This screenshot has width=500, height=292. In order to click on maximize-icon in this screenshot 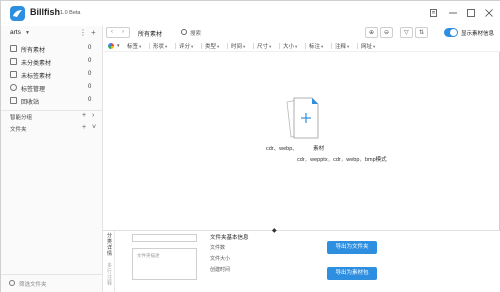, I will do `click(471, 13)`.